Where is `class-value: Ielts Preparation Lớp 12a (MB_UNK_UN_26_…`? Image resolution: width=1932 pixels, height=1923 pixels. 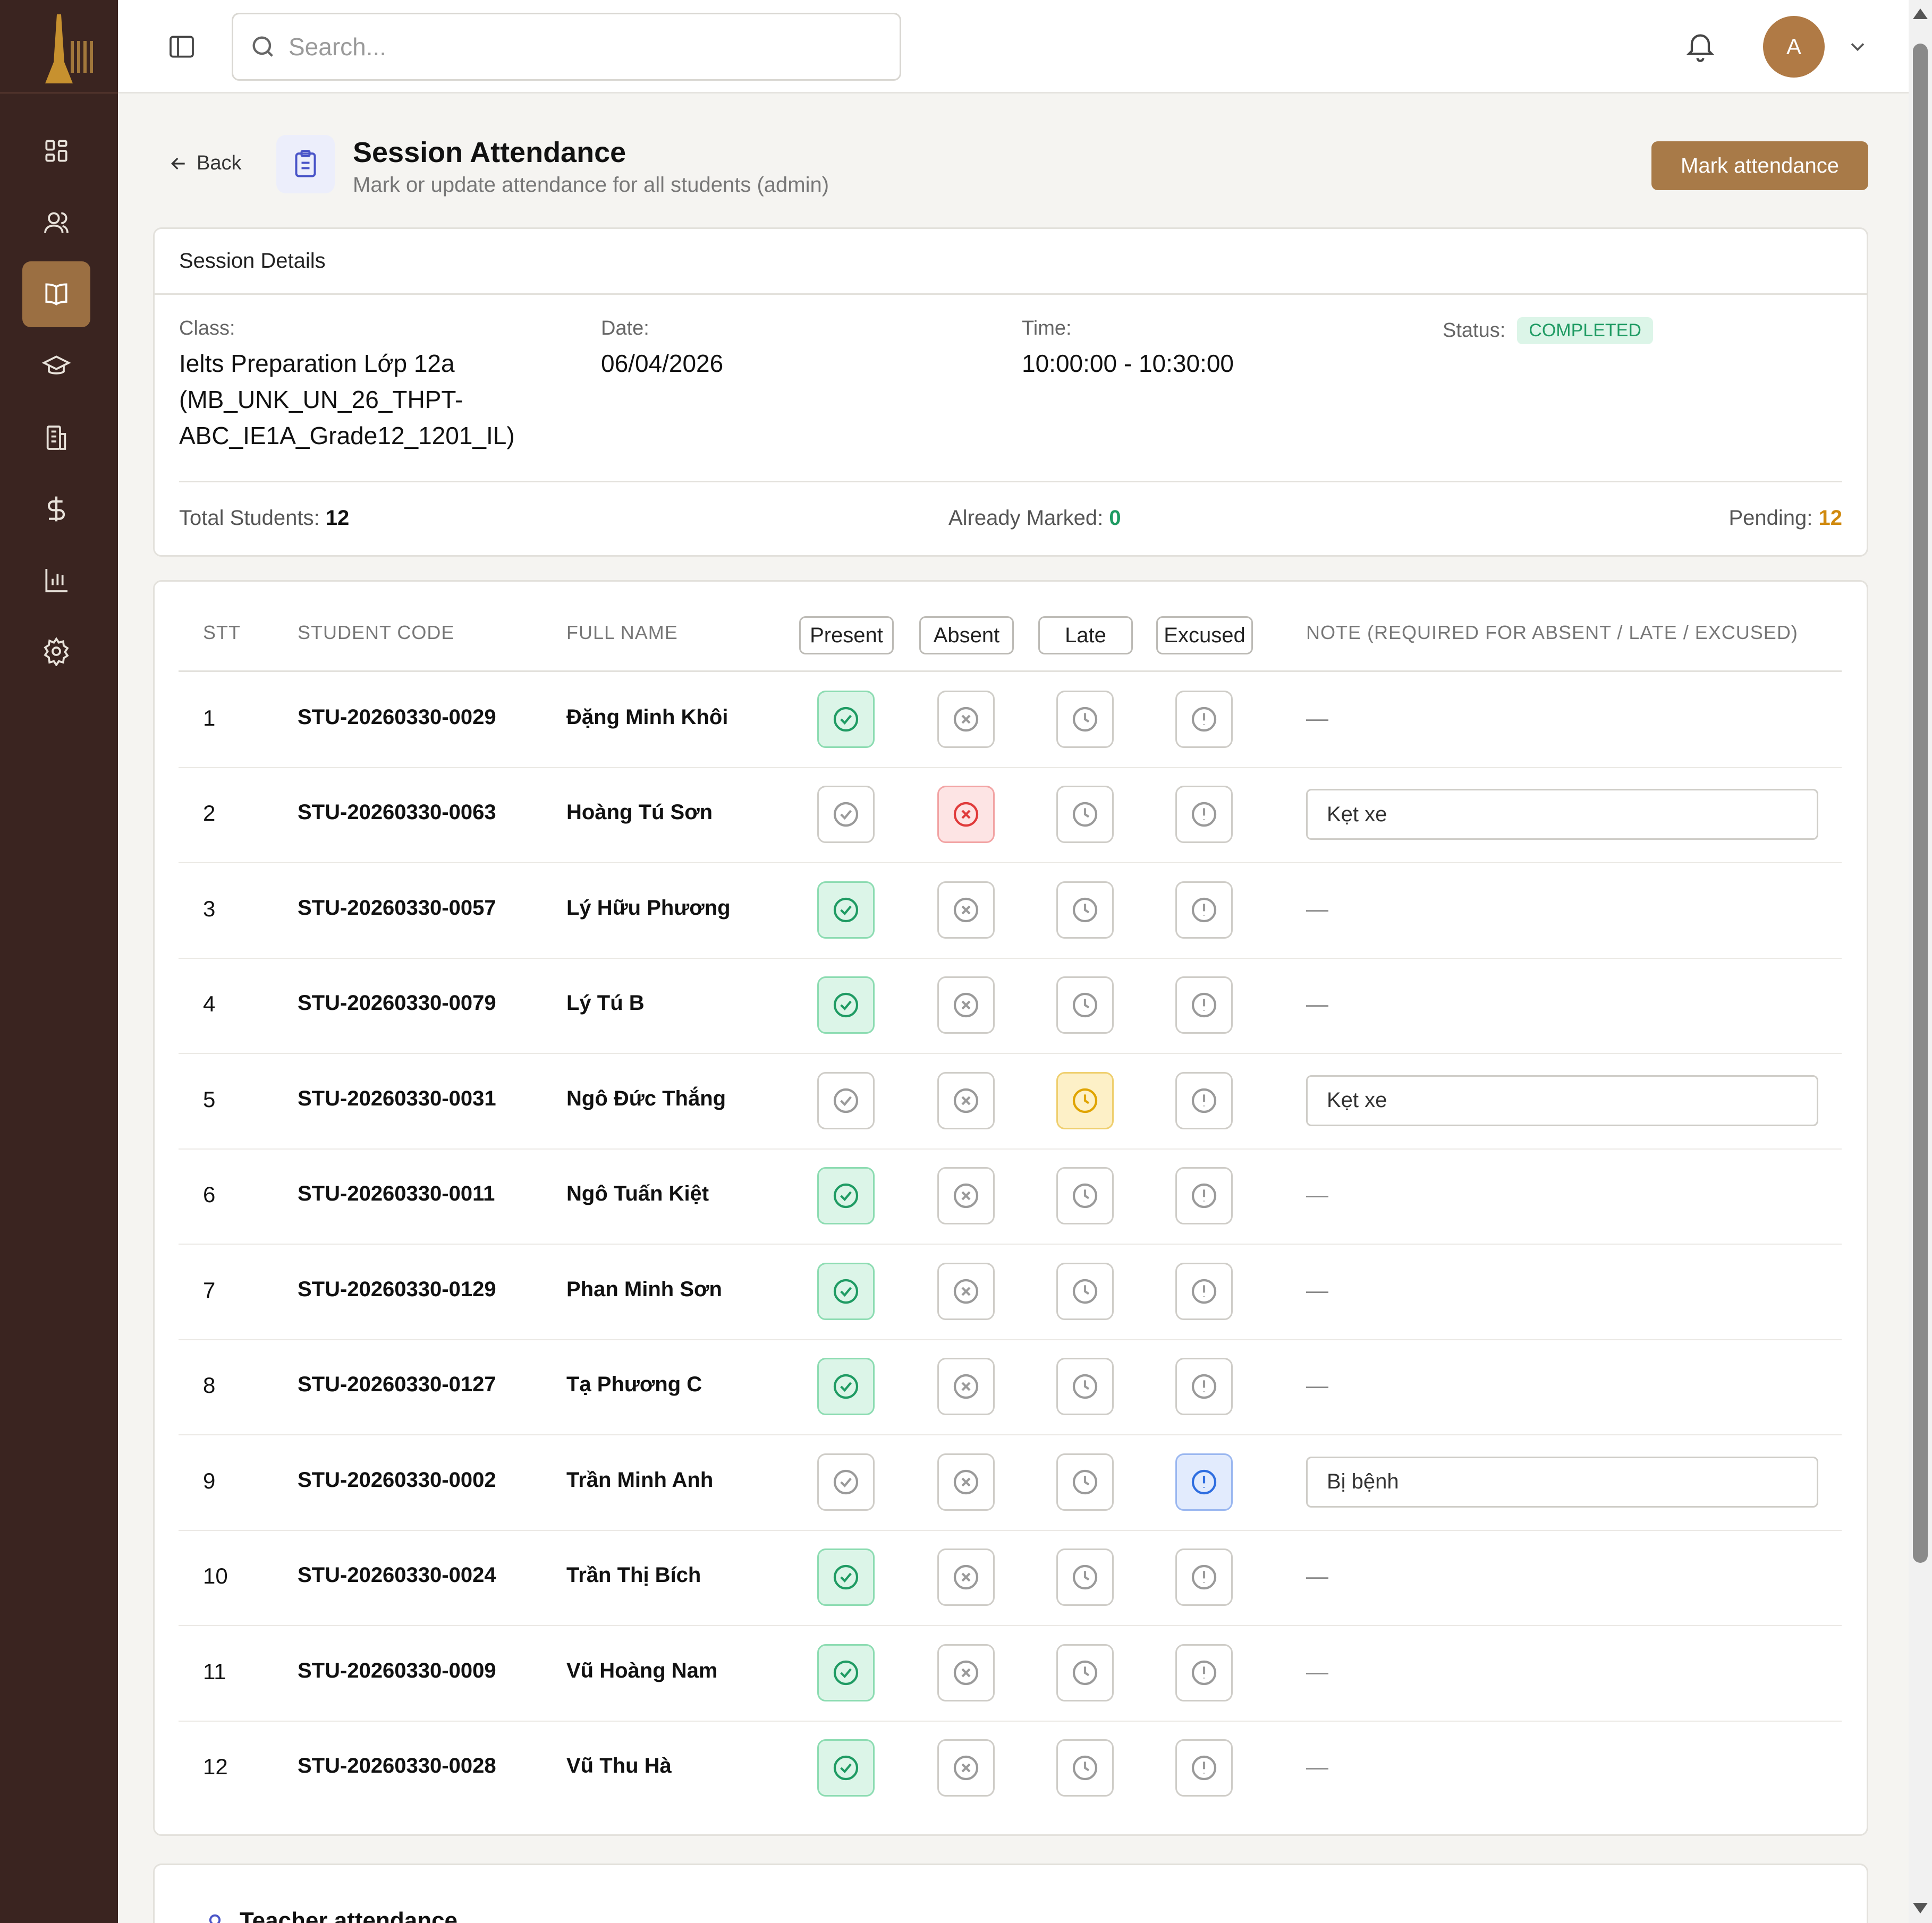 class-value: Ielts Preparation Lớp 12a (MB_UNK_UN_26_… is located at coordinates (347, 399).